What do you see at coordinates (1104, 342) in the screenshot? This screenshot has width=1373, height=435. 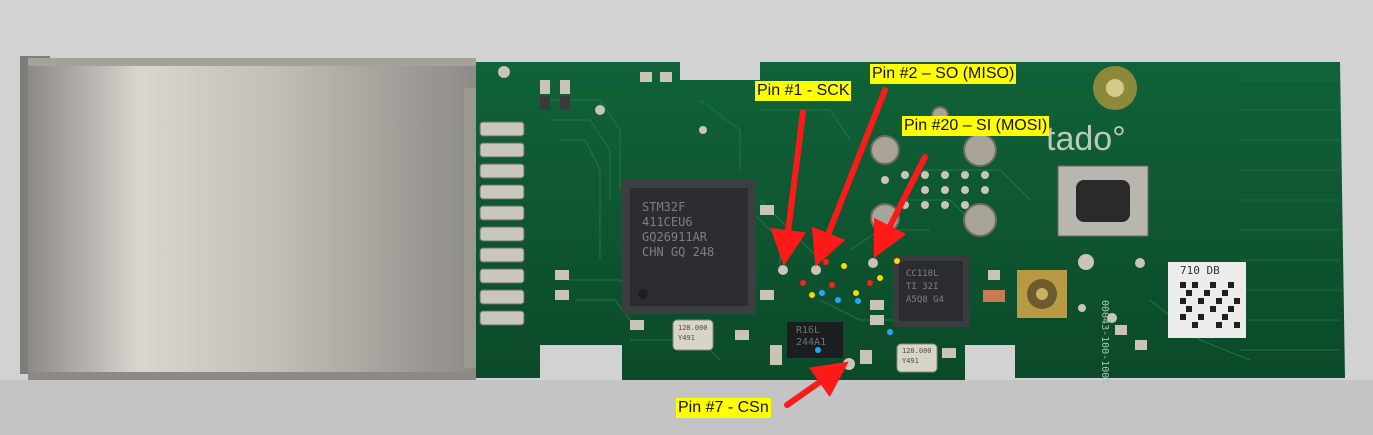 I see `vertical-code: 00043-100-1005` at bounding box center [1104, 342].